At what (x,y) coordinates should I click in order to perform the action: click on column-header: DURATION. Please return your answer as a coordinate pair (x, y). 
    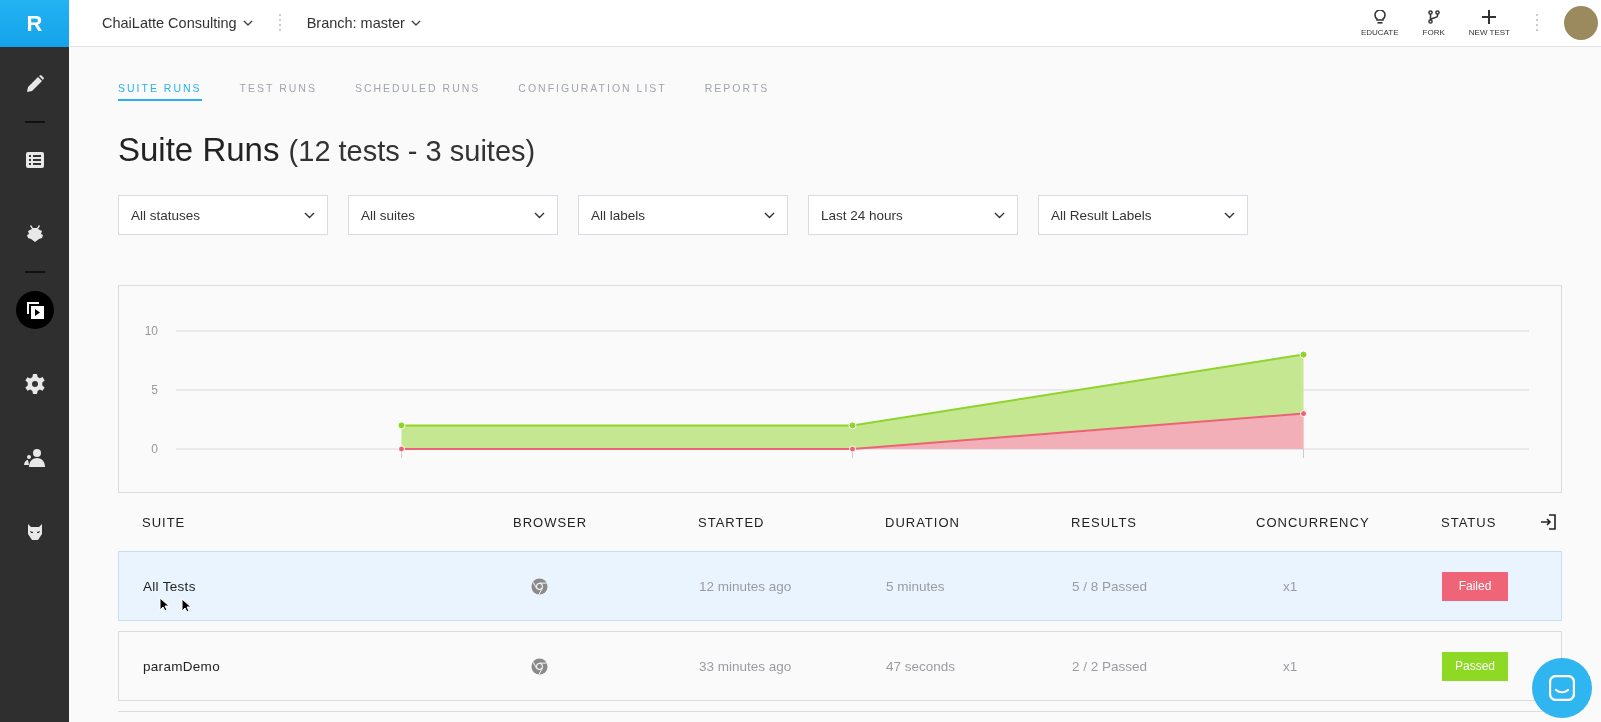
    Looking at the image, I should click on (923, 522).